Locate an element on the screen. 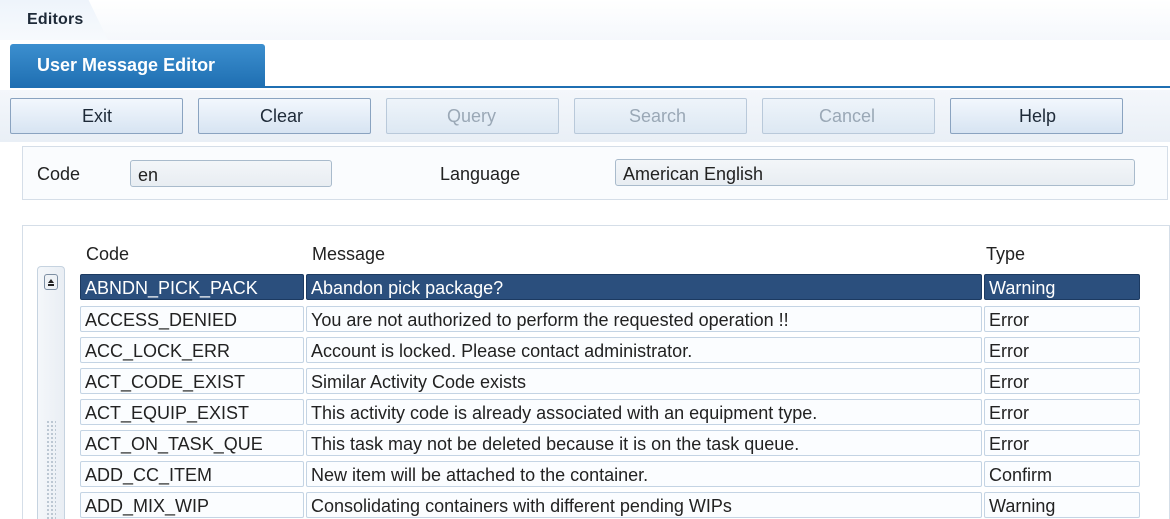 This screenshot has height=519, width=1170. editors-strip is located at coordinates (585, 20).